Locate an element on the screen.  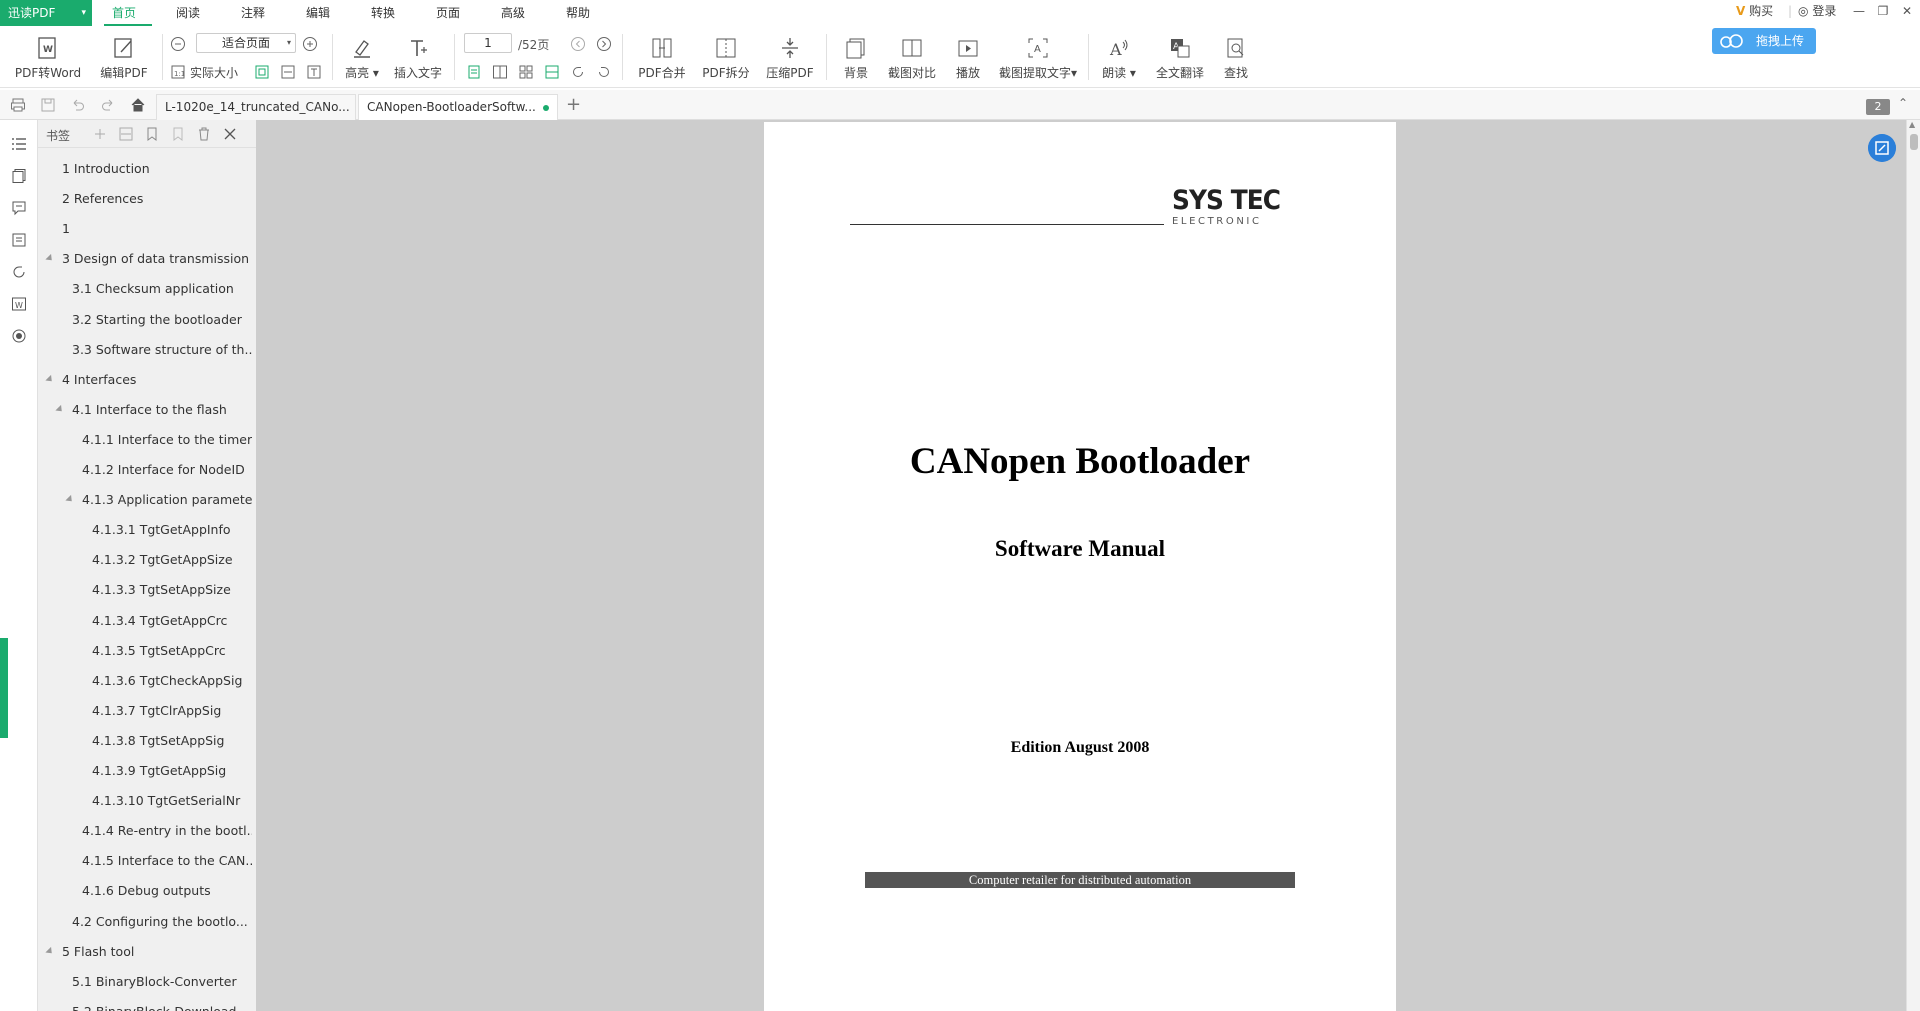
save-icon is located at coordinates (48, 105).